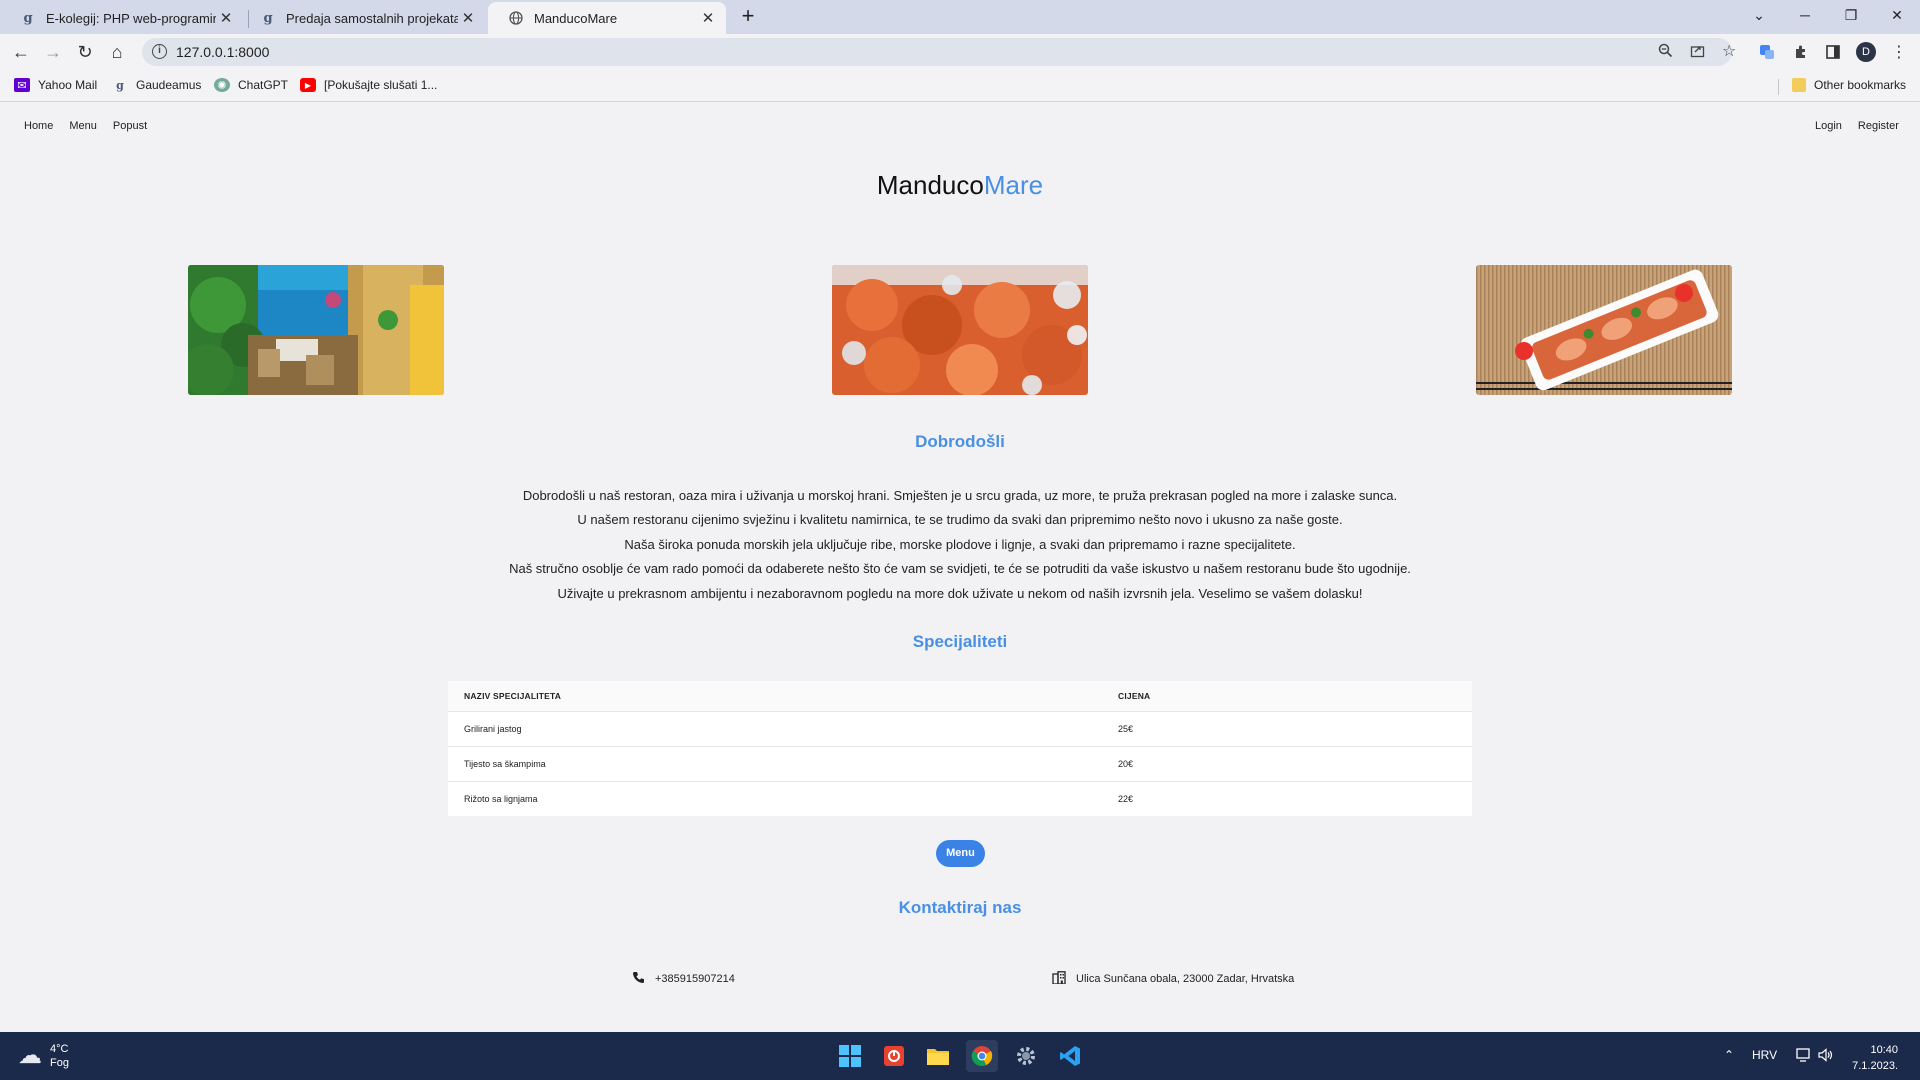  What do you see at coordinates (1805, 15) in the screenshot?
I see `minimize-button: ─` at bounding box center [1805, 15].